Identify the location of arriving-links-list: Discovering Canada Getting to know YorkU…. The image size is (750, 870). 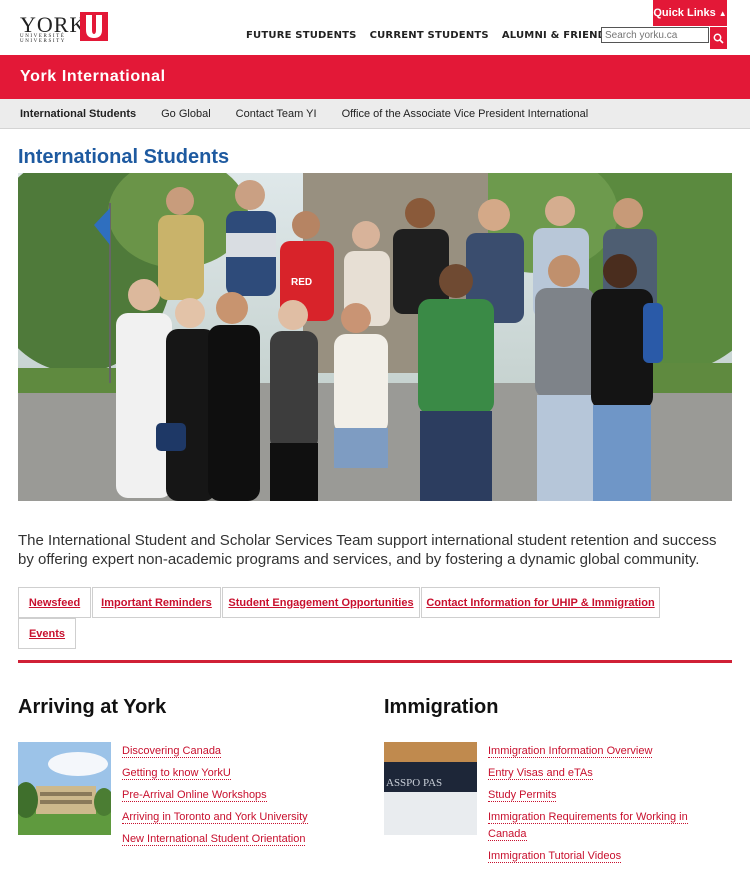
(222, 795).